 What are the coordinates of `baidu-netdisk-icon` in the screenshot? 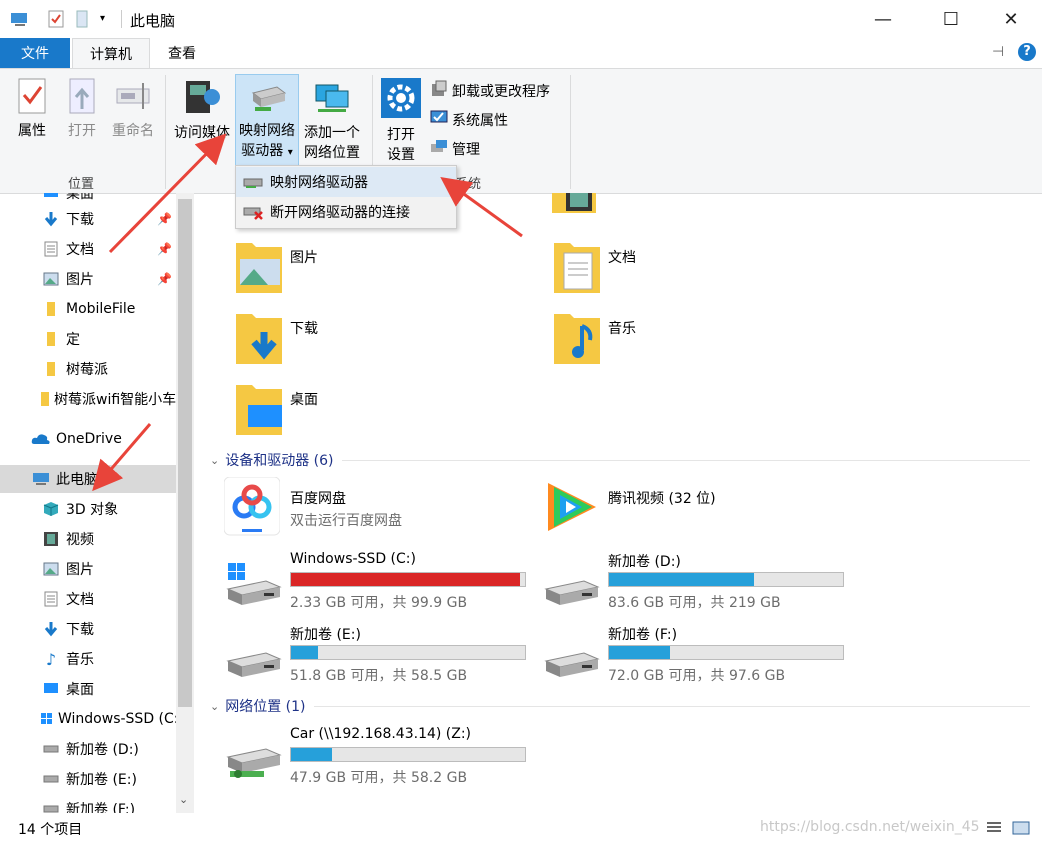 It's located at (252, 508).